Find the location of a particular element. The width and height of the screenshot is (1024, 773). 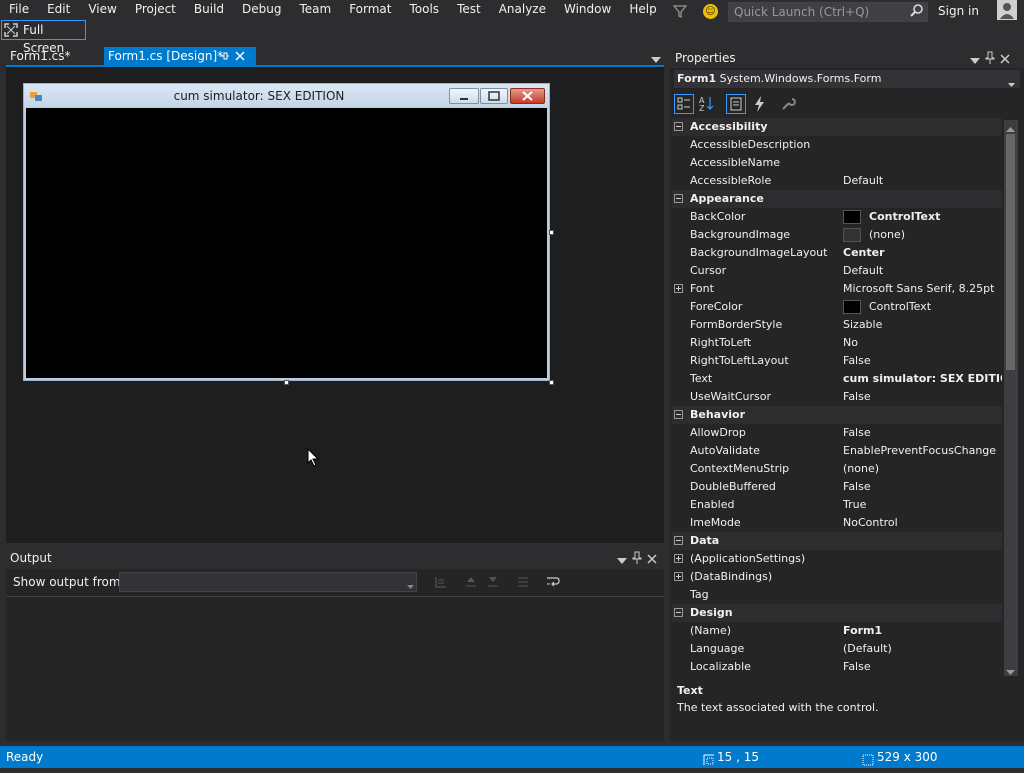

scroll-up-icon is located at coordinates (1010, 129).